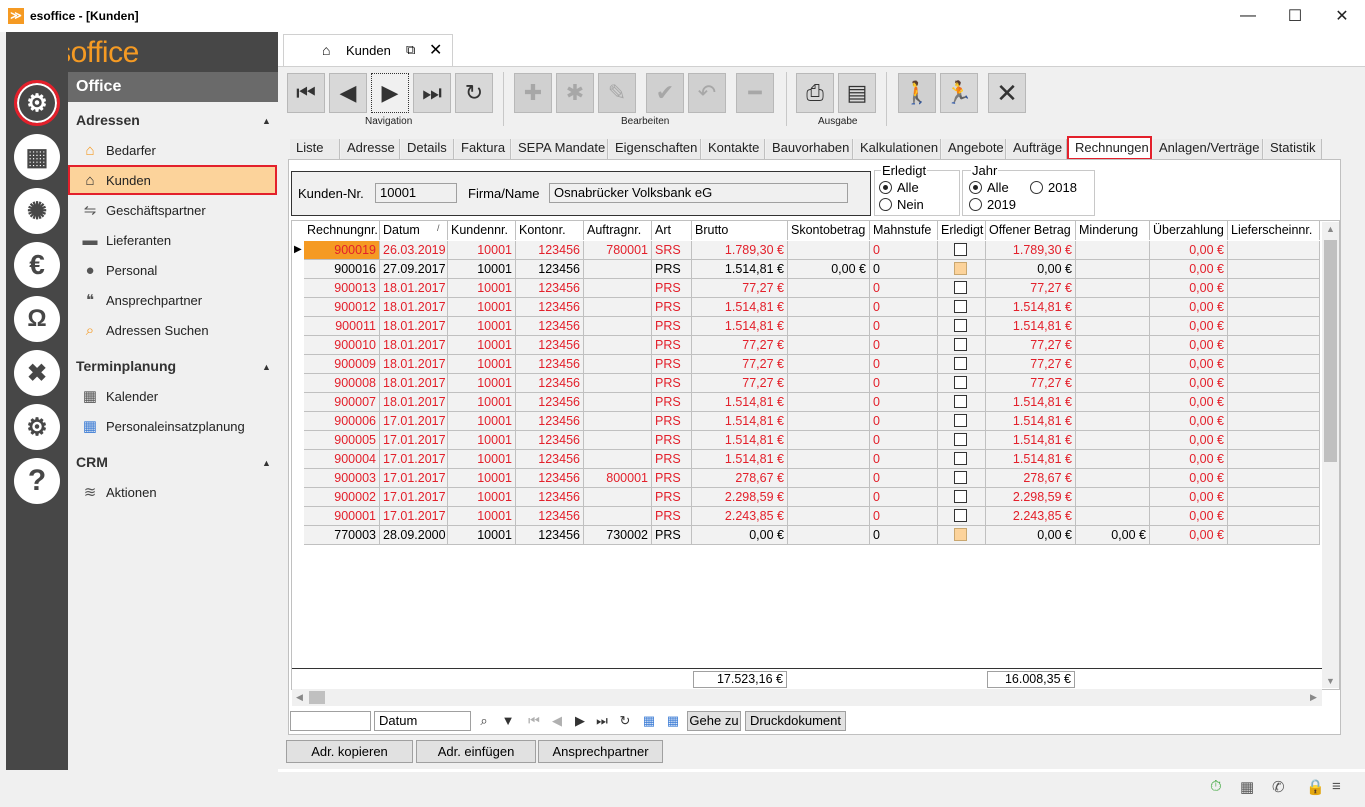 This screenshot has width=1365, height=807. Describe the element at coordinates (740, 307) in the screenshot. I see `table-cell-brutto: 1.514,81 €` at that location.